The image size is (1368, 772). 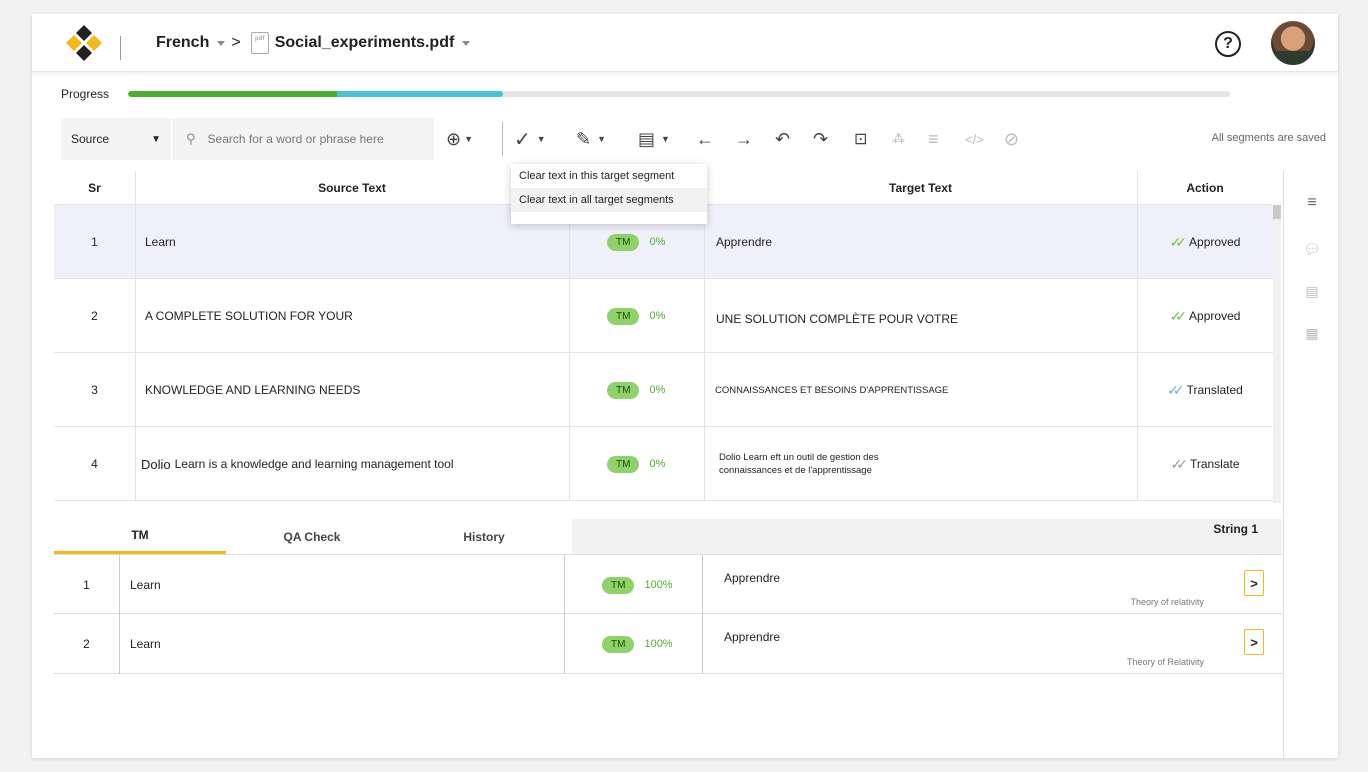 What do you see at coordinates (609, 176) in the screenshot?
I see `clear-this-segment-item: Clear text in this target segment` at bounding box center [609, 176].